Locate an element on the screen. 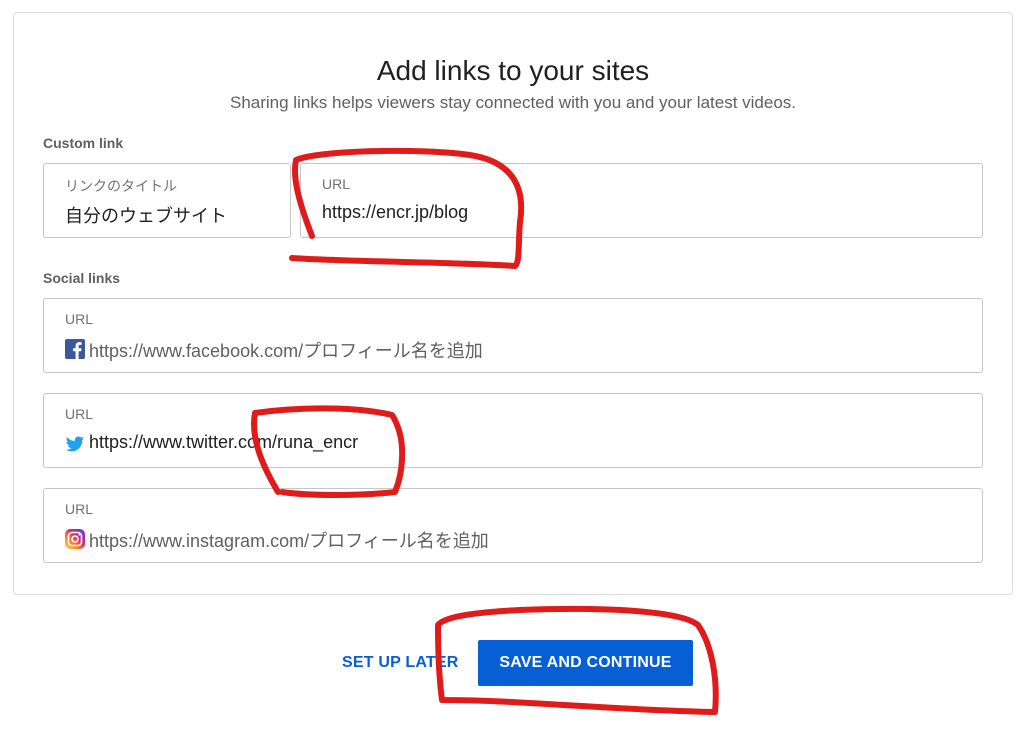  twitter-icon is located at coordinates (75, 444).